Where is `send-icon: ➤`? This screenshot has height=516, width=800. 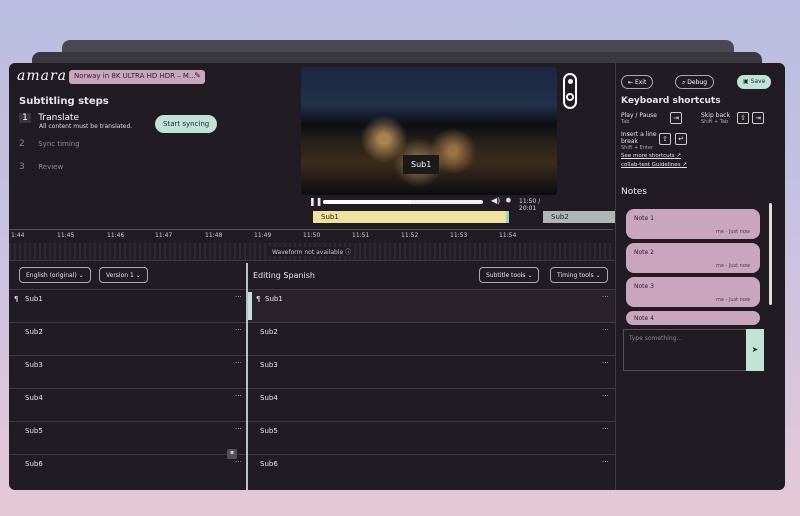 send-icon: ➤ is located at coordinates (755, 350).